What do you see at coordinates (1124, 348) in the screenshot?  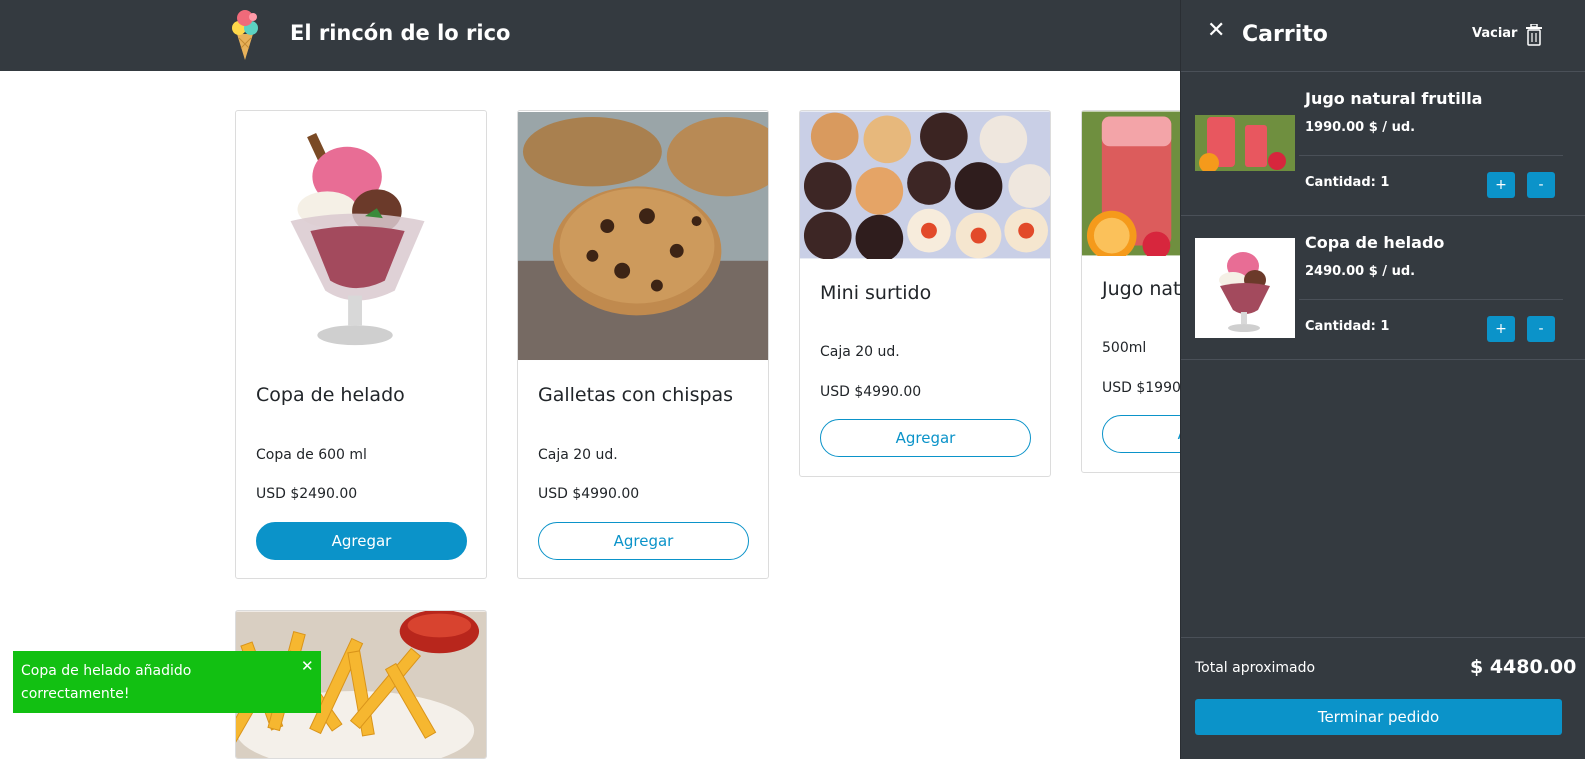 I see `product-description: 500ml` at bounding box center [1124, 348].